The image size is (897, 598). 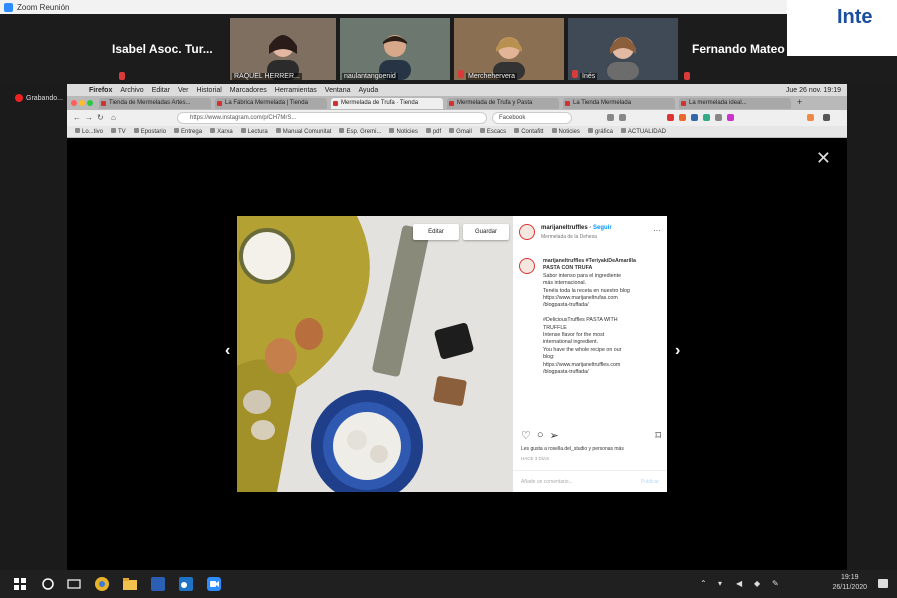 I want to click on new-tab-icon: +, so click(x=799, y=102).